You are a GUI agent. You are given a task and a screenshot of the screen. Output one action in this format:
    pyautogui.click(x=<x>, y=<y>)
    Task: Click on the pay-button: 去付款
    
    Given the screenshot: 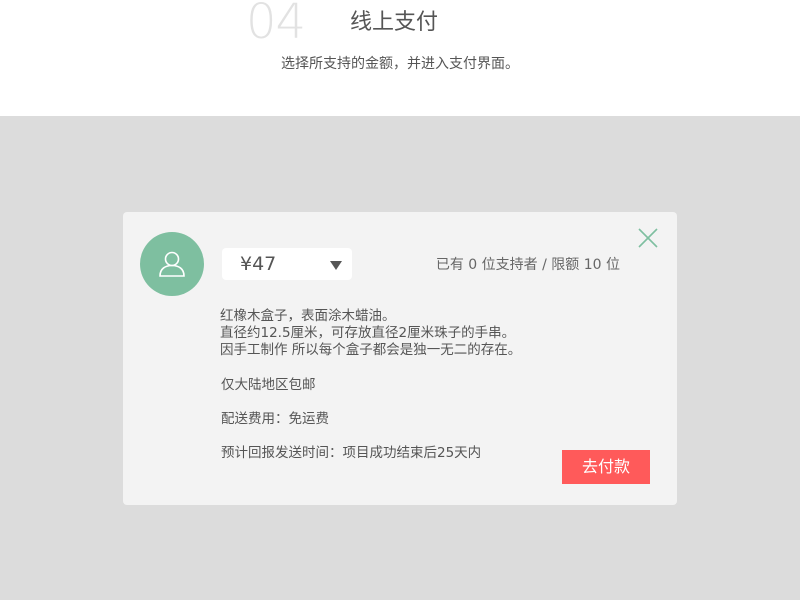 What is the action you would take?
    pyautogui.click(x=606, y=467)
    